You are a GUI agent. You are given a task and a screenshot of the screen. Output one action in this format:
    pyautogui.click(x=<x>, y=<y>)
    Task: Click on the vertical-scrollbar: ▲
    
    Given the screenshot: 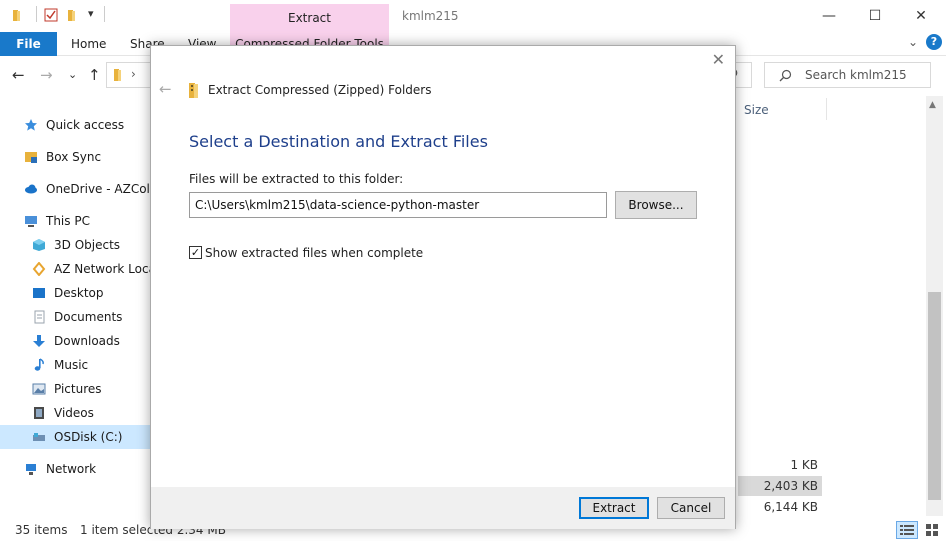 What is the action you would take?
    pyautogui.click(x=934, y=306)
    